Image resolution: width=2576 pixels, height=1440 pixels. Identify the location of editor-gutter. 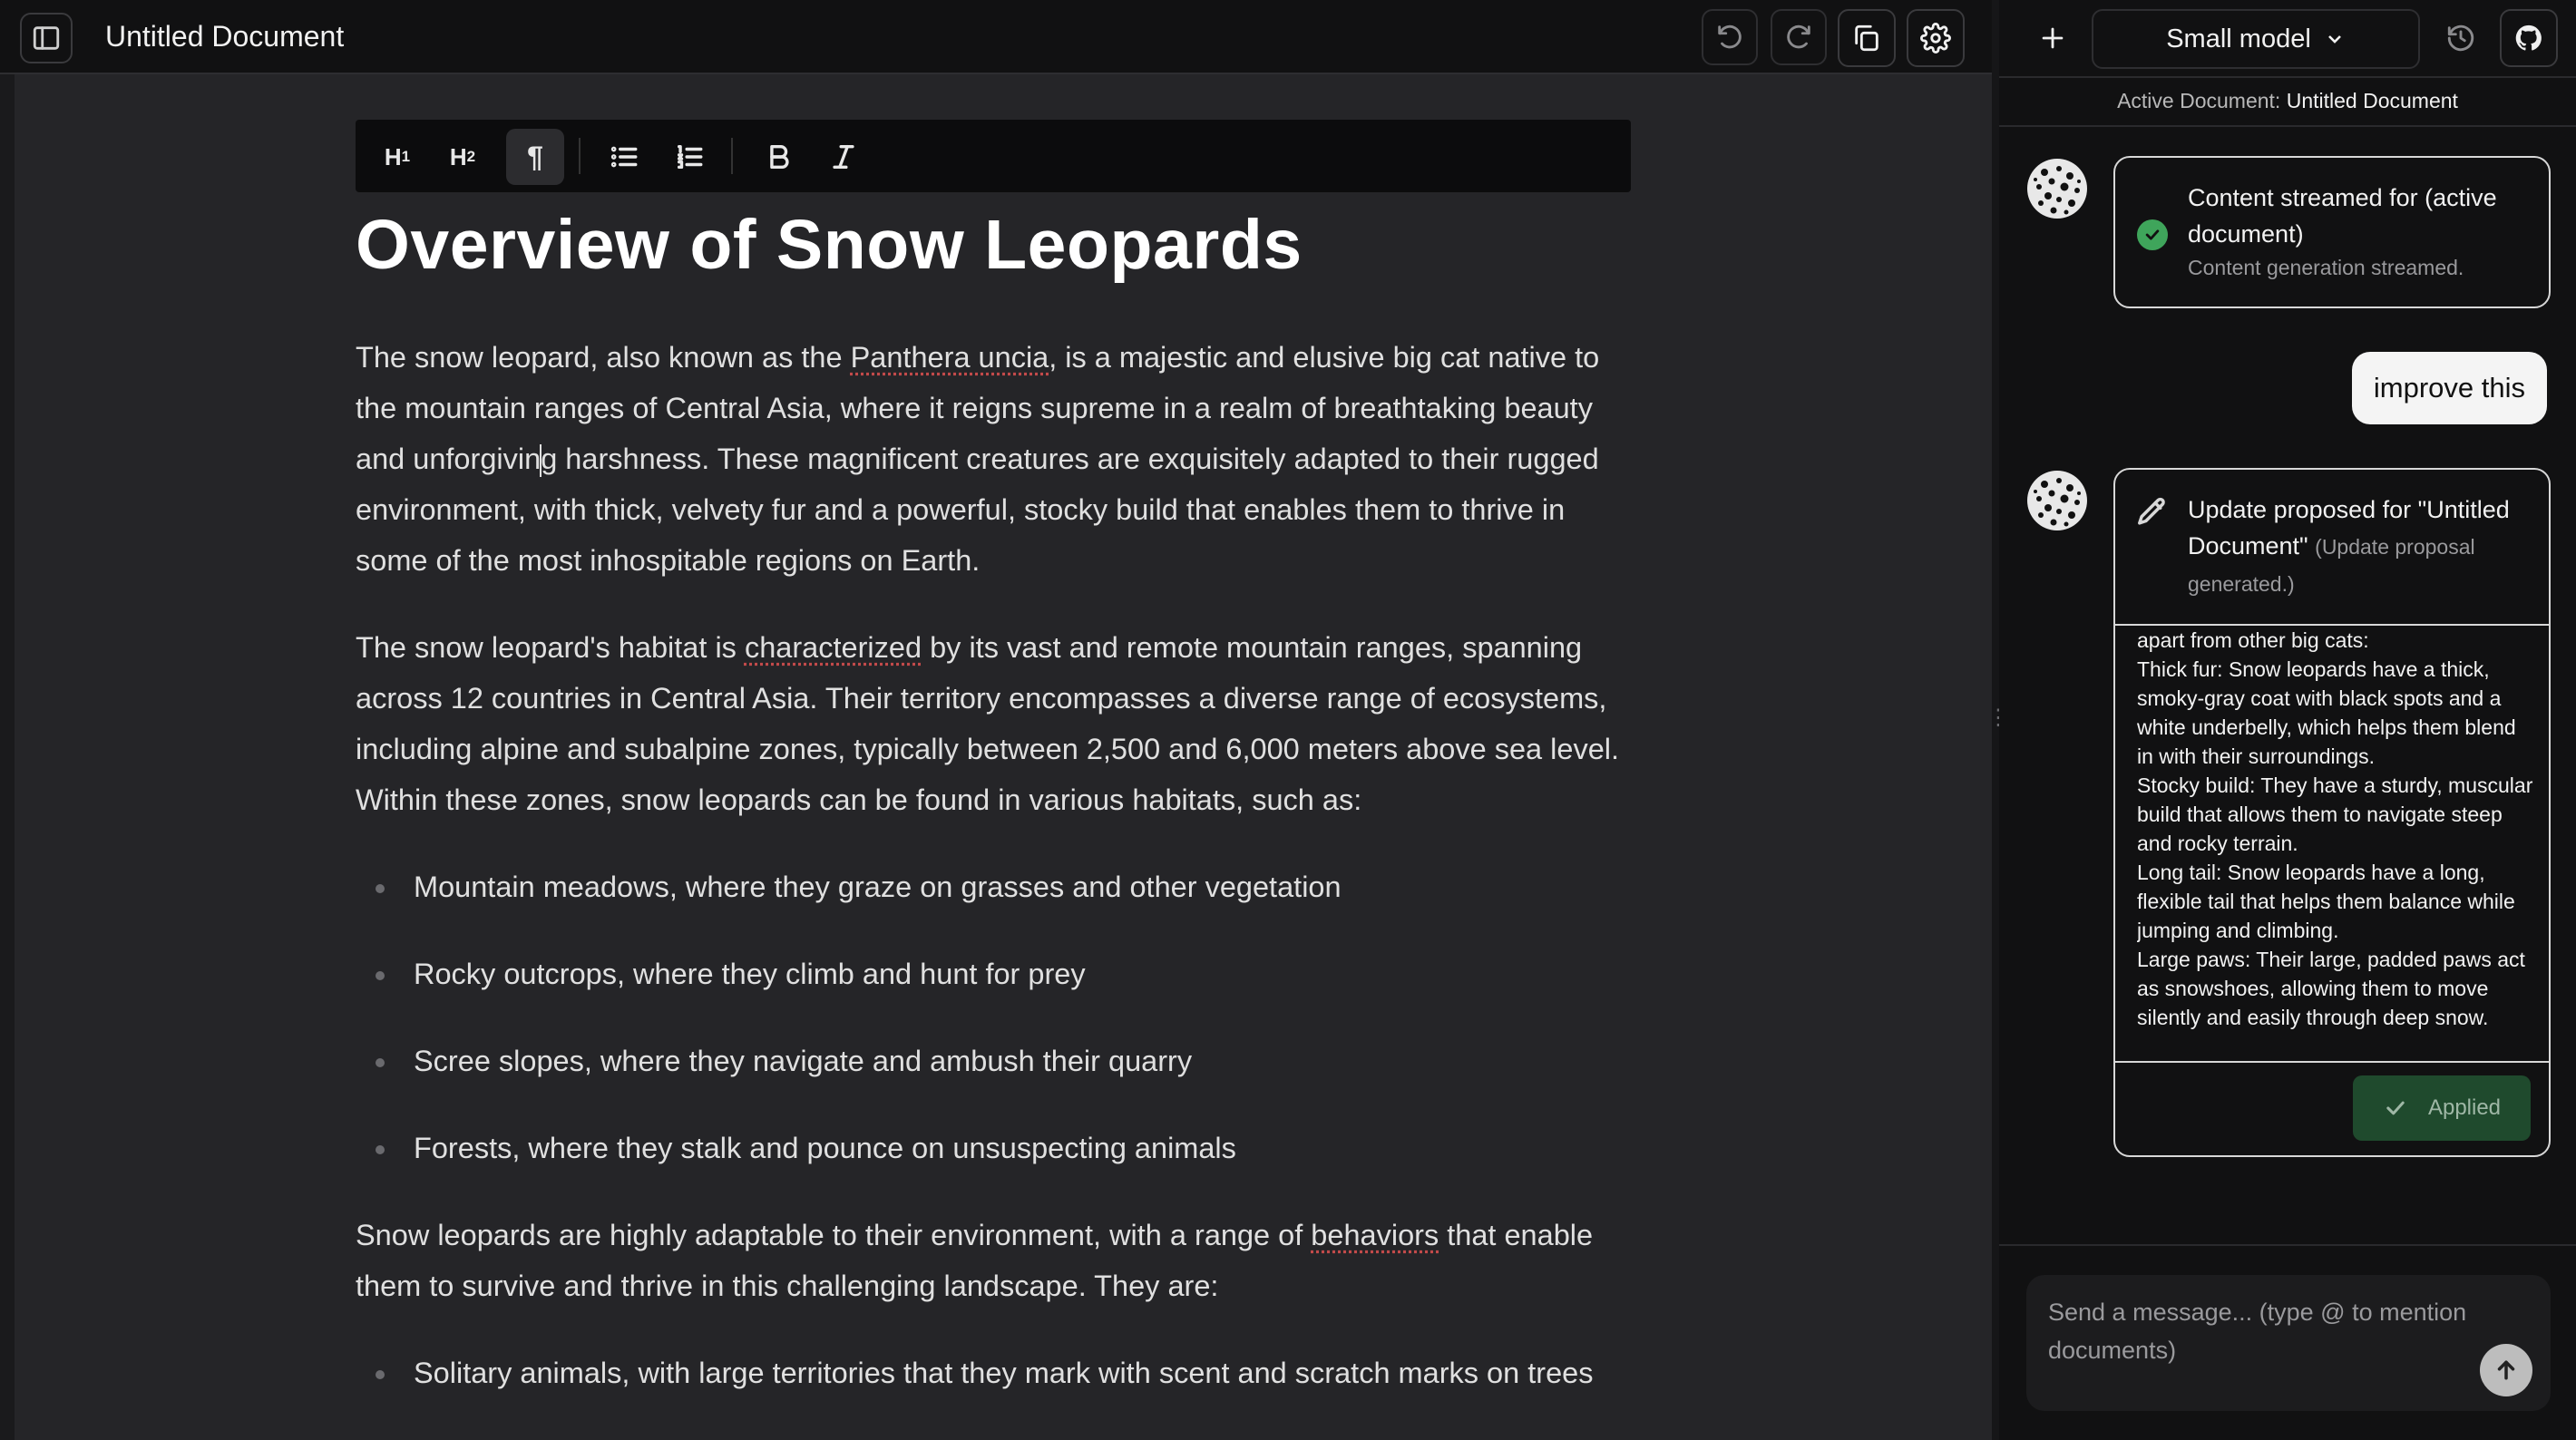
(7, 757).